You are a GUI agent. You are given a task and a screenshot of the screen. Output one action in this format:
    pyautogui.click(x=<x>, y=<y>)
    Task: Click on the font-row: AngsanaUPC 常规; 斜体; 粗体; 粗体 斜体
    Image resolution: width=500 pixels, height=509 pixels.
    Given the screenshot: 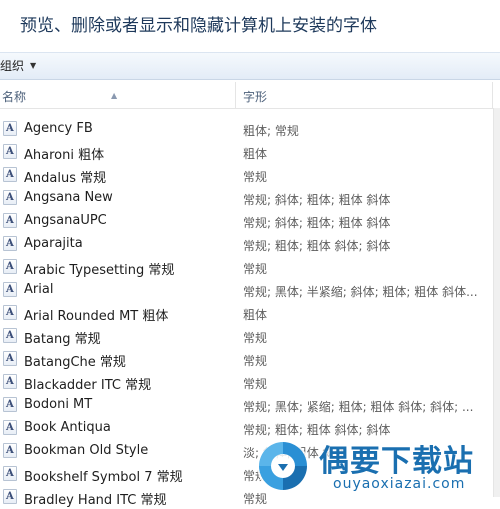 What is the action you would take?
    pyautogui.click(x=250, y=221)
    